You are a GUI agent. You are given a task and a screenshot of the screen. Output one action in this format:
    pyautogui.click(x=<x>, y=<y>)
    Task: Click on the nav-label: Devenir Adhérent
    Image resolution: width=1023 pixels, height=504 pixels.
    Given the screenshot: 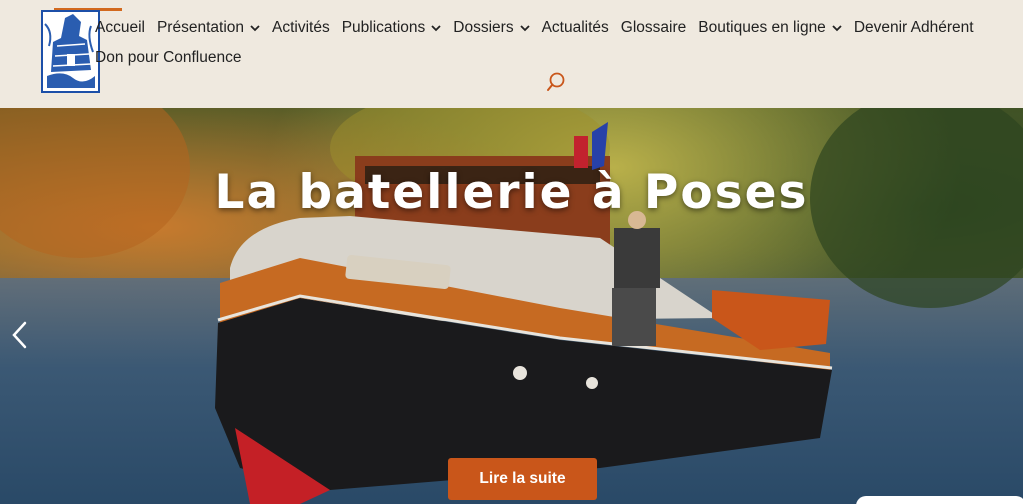 What is the action you would take?
    pyautogui.click(x=913, y=27)
    